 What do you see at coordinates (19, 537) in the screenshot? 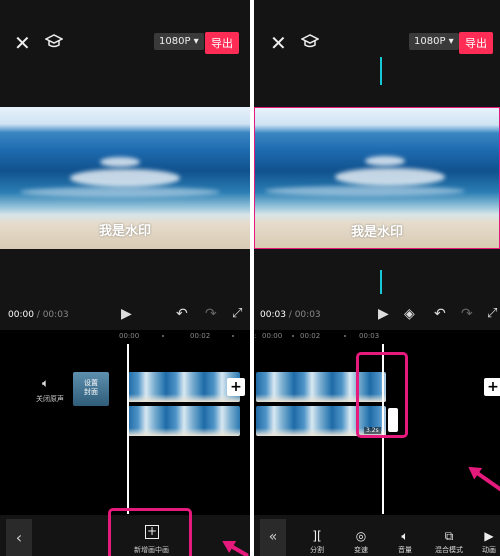
I see `back-chevron-icon: ‹` at bounding box center [19, 537].